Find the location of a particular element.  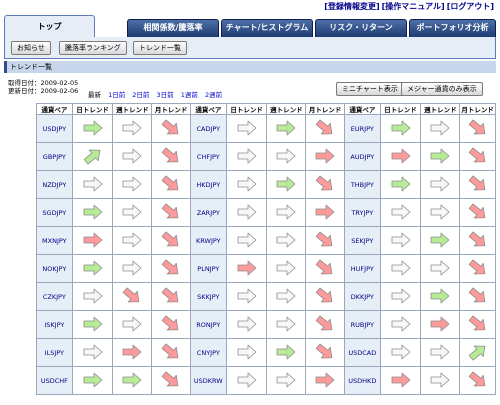

currency-pair-cell: DKKJPY is located at coordinates (362, 296).